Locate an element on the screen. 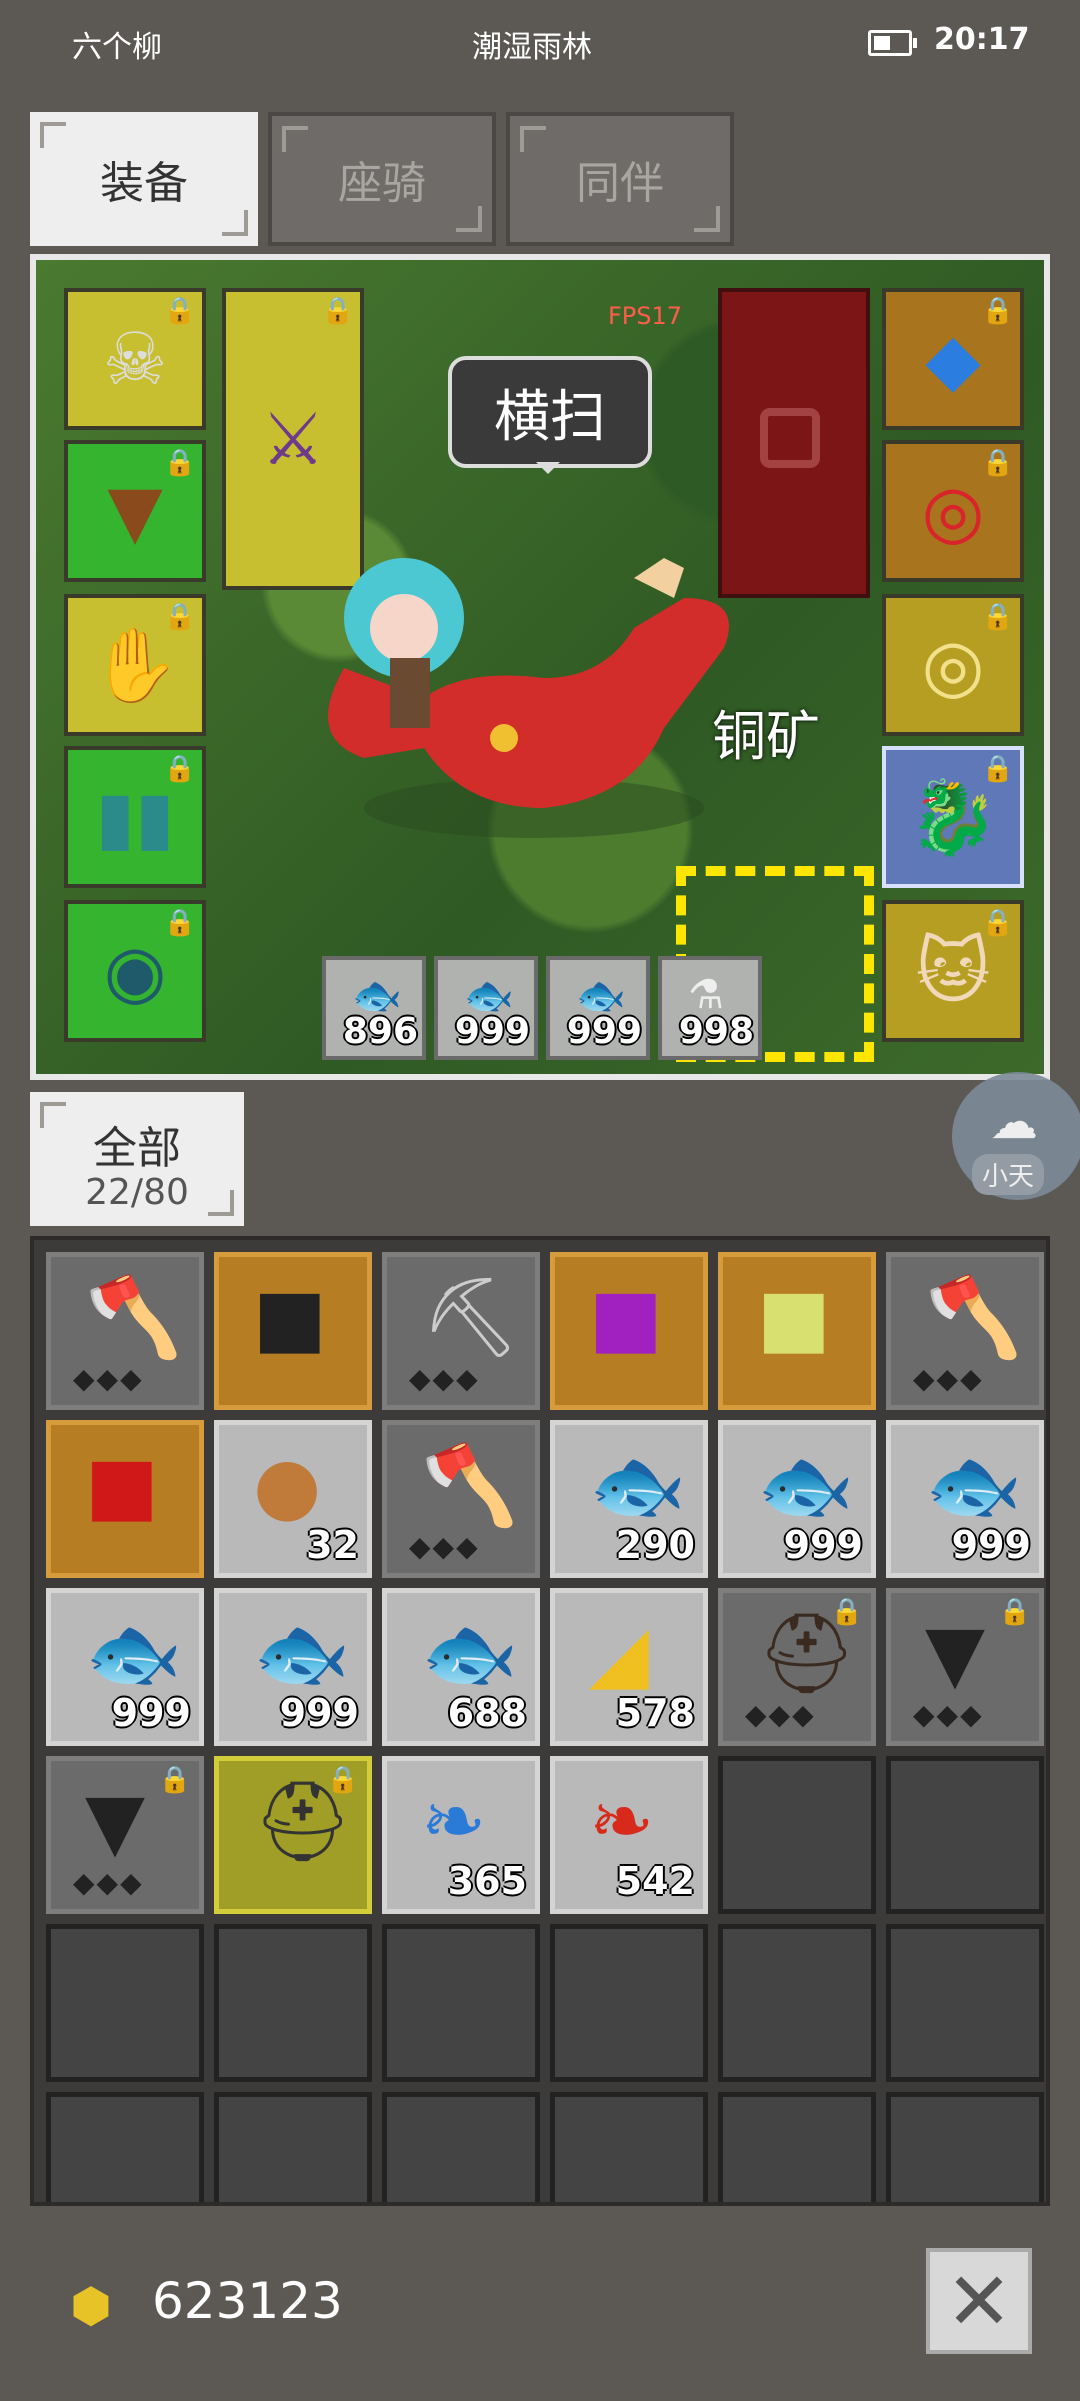 The image size is (1080, 2401). item-count: 578 is located at coordinates (655, 1713).